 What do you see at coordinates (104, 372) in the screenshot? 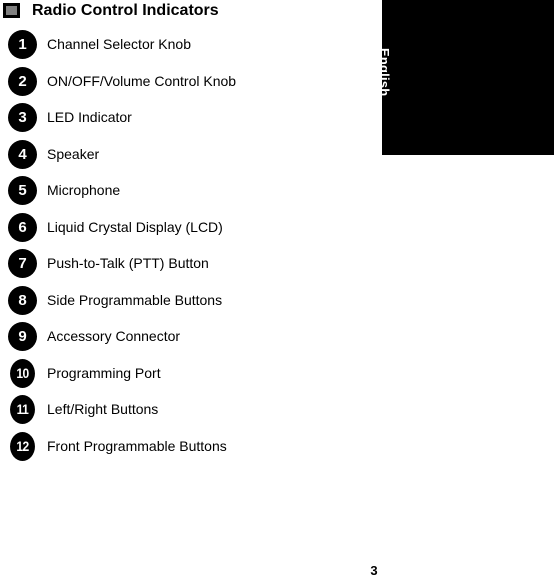
I see `indicator-label: Programming Port` at bounding box center [104, 372].